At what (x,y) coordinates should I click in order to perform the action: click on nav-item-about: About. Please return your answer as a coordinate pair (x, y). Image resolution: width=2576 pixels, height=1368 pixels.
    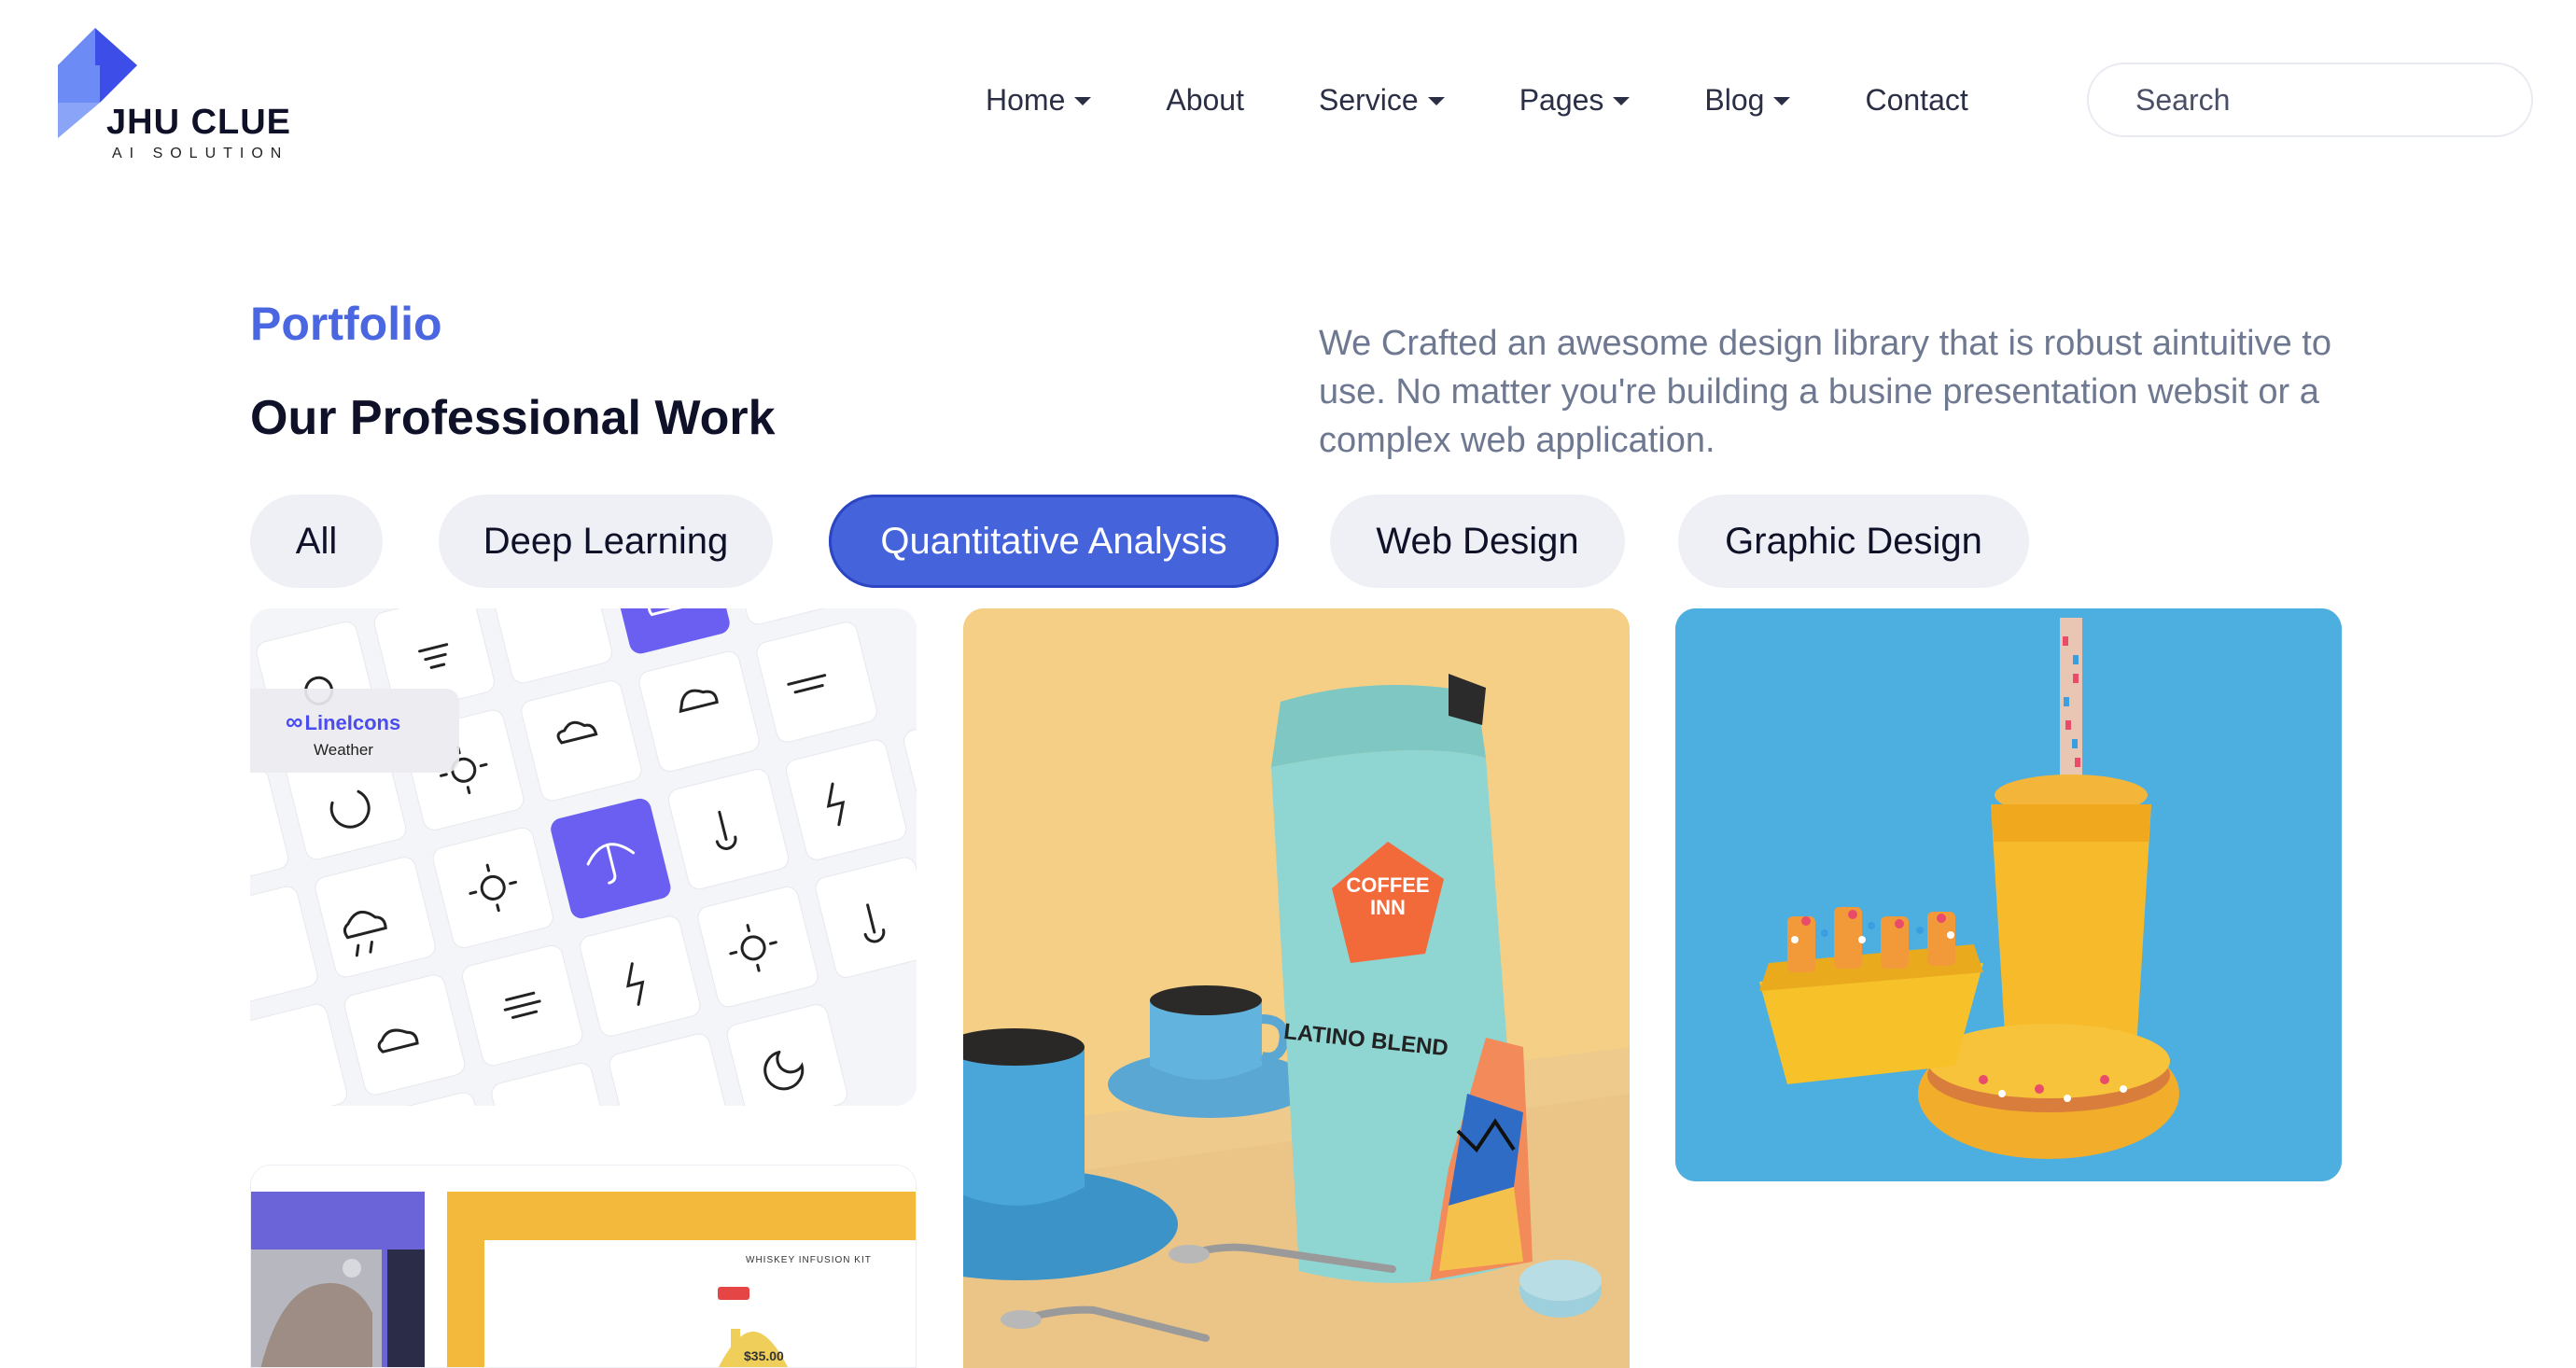
    Looking at the image, I should click on (1205, 100).